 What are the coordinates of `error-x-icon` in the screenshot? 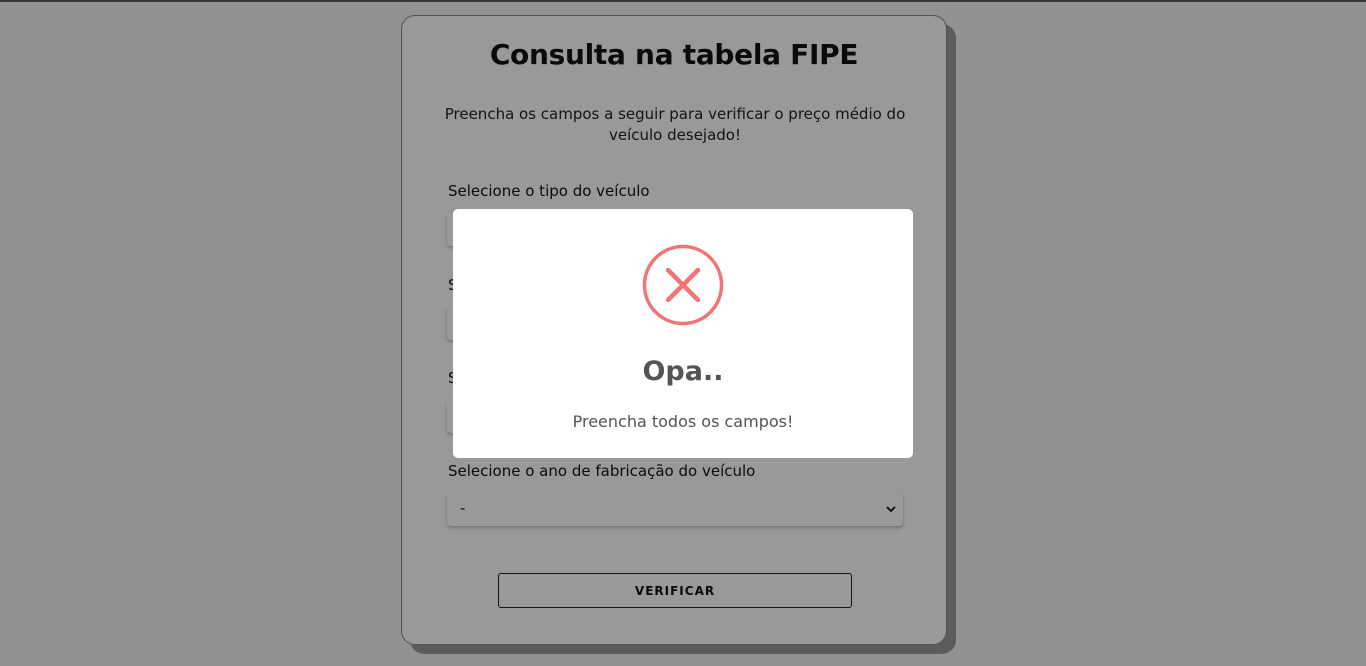 It's located at (683, 285).